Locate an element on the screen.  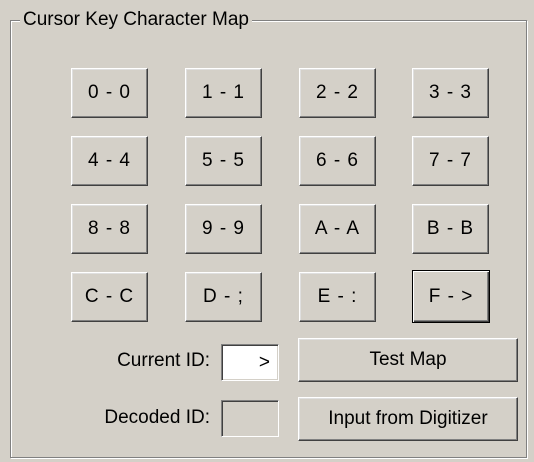
key-button-6: 6 - 6 is located at coordinates (337, 161).